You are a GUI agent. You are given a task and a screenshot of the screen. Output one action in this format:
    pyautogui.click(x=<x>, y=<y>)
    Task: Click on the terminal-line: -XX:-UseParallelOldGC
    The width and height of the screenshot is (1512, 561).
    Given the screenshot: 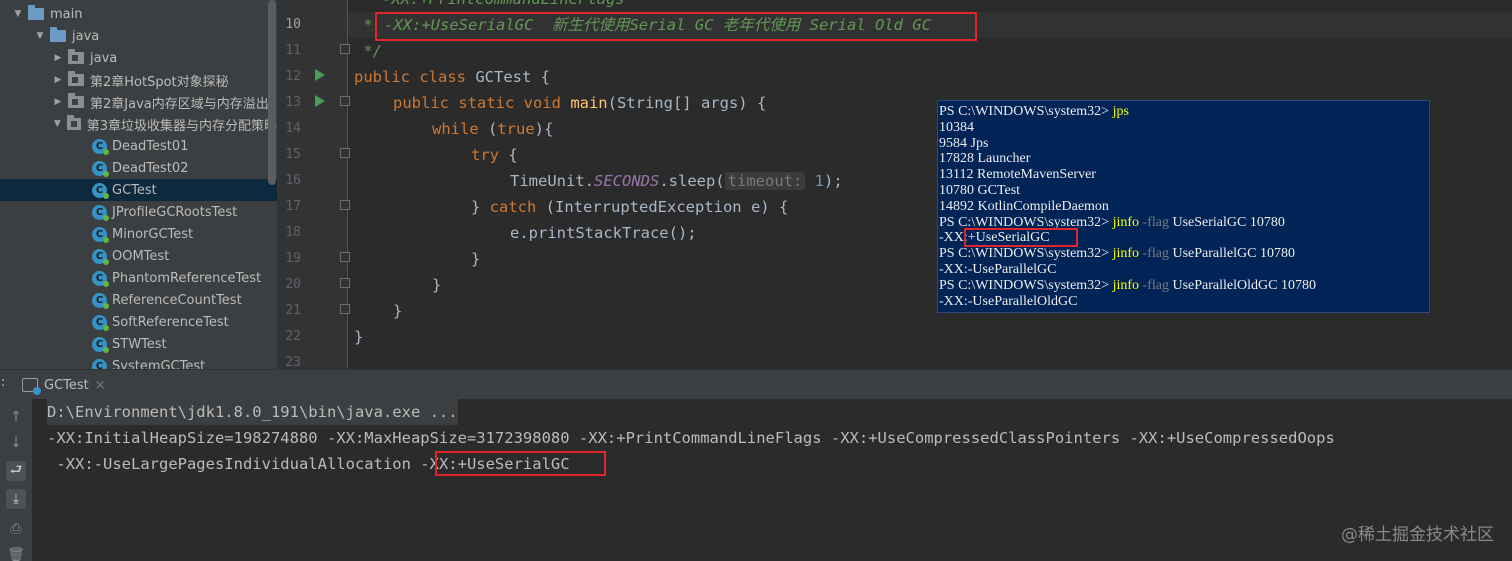 What is the action you would take?
    pyautogui.click(x=1008, y=301)
    